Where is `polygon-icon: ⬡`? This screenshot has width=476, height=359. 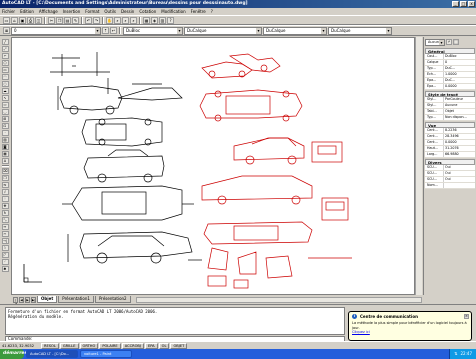 polygon-icon: ⬡ is located at coordinates (5, 63).